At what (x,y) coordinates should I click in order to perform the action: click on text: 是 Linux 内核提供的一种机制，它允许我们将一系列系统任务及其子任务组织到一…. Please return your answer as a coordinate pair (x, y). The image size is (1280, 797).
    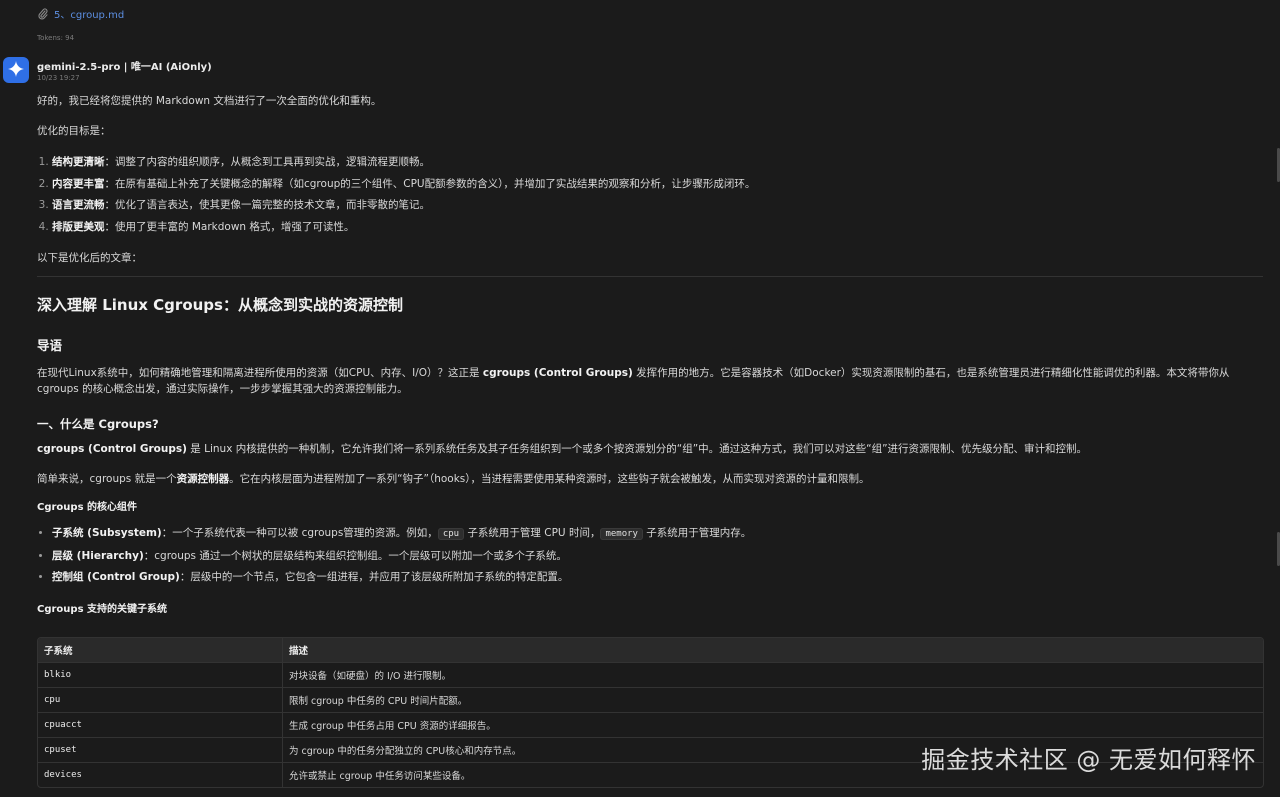
    Looking at the image, I should click on (637, 449).